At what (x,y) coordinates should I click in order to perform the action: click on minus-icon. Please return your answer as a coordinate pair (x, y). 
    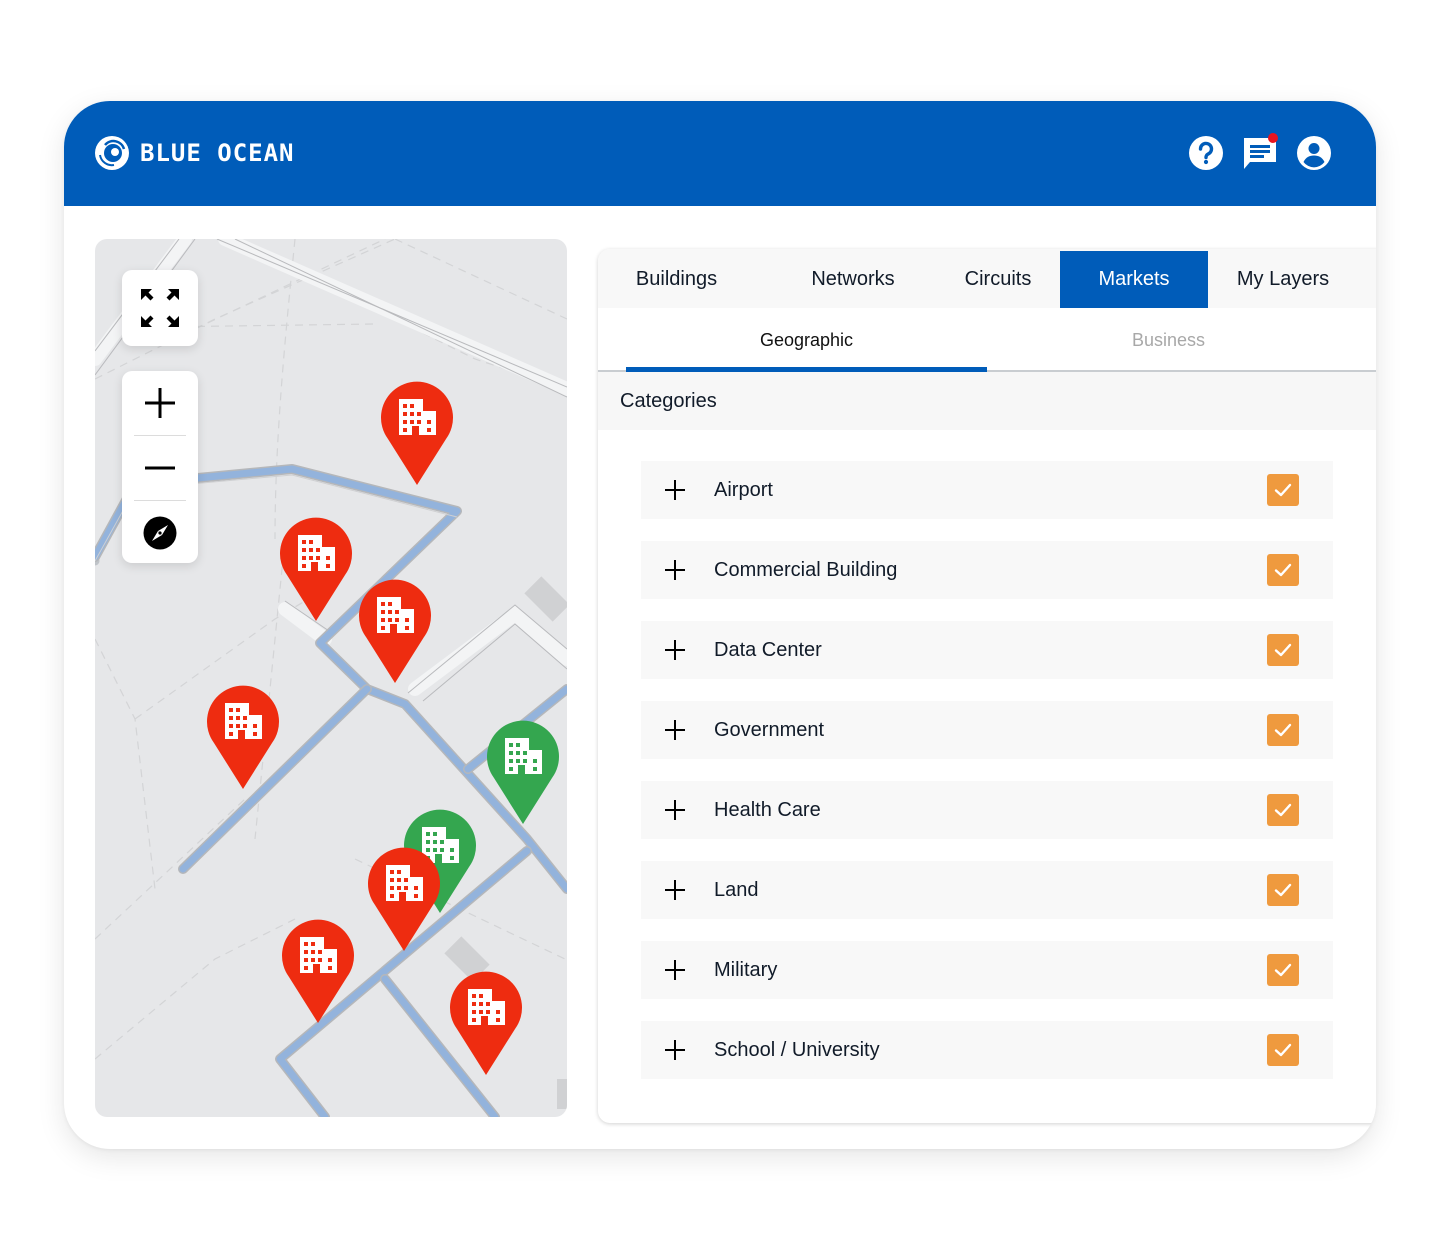
    Looking at the image, I should click on (160, 468).